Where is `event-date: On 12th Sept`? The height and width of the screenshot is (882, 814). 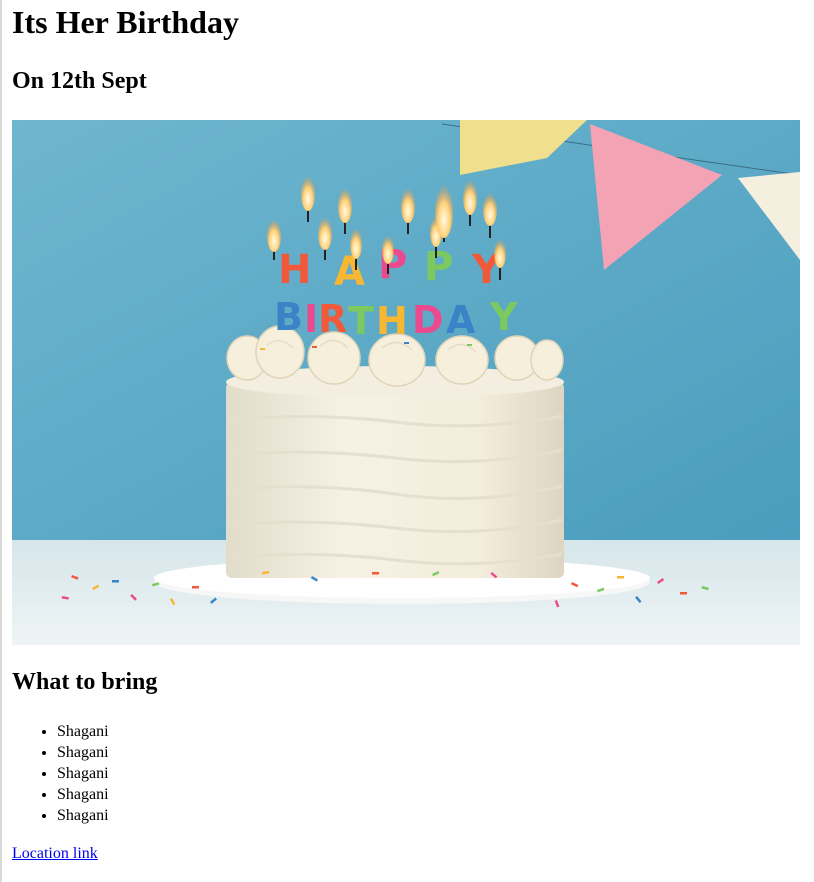
event-date: On 12th Sept is located at coordinates (79, 81).